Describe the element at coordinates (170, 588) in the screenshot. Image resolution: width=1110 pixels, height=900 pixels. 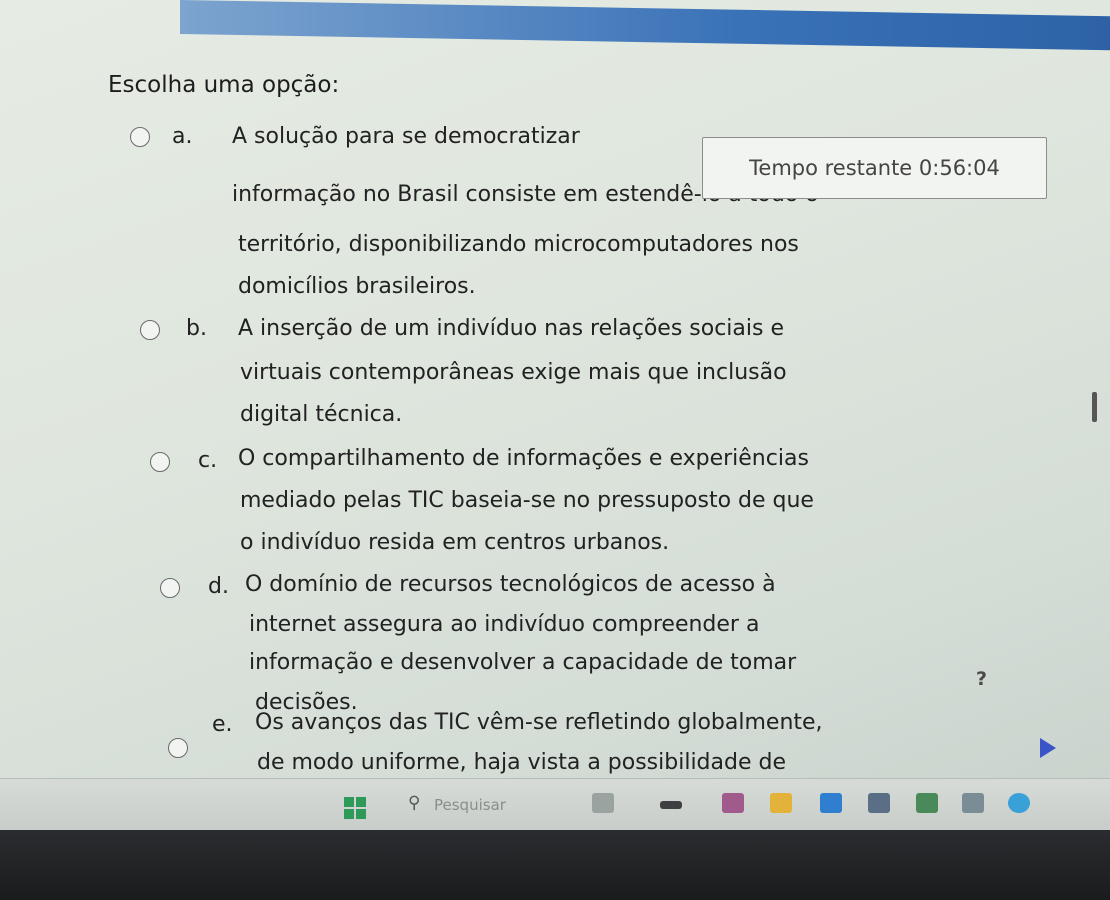
I see `radio-option-d` at that location.